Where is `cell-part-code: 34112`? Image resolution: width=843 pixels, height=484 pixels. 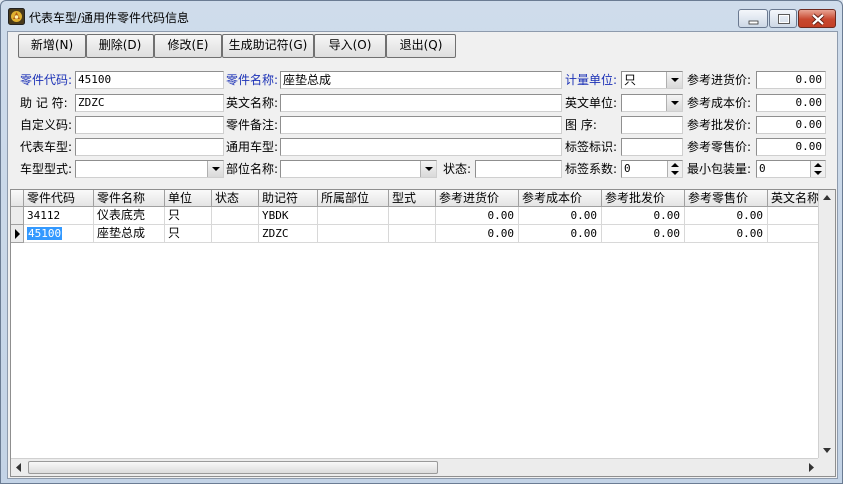 cell-part-code: 34112 is located at coordinates (59, 216).